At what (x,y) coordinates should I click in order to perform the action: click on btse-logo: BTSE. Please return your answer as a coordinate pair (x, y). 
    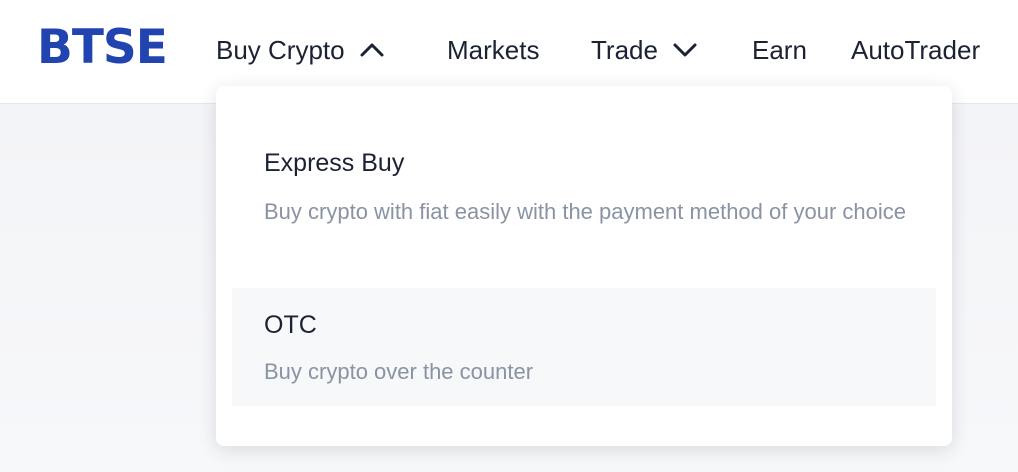
    Looking at the image, I should click on (102, 47).